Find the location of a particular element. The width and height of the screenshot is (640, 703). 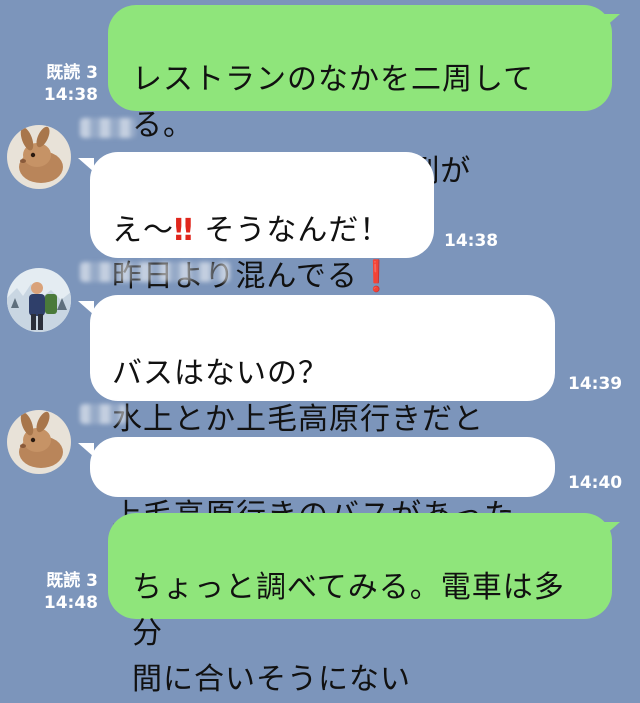

message-text: ちょっと調べてみる。電車は多分 間に合いそうにない is located at coordinates (348, 633).